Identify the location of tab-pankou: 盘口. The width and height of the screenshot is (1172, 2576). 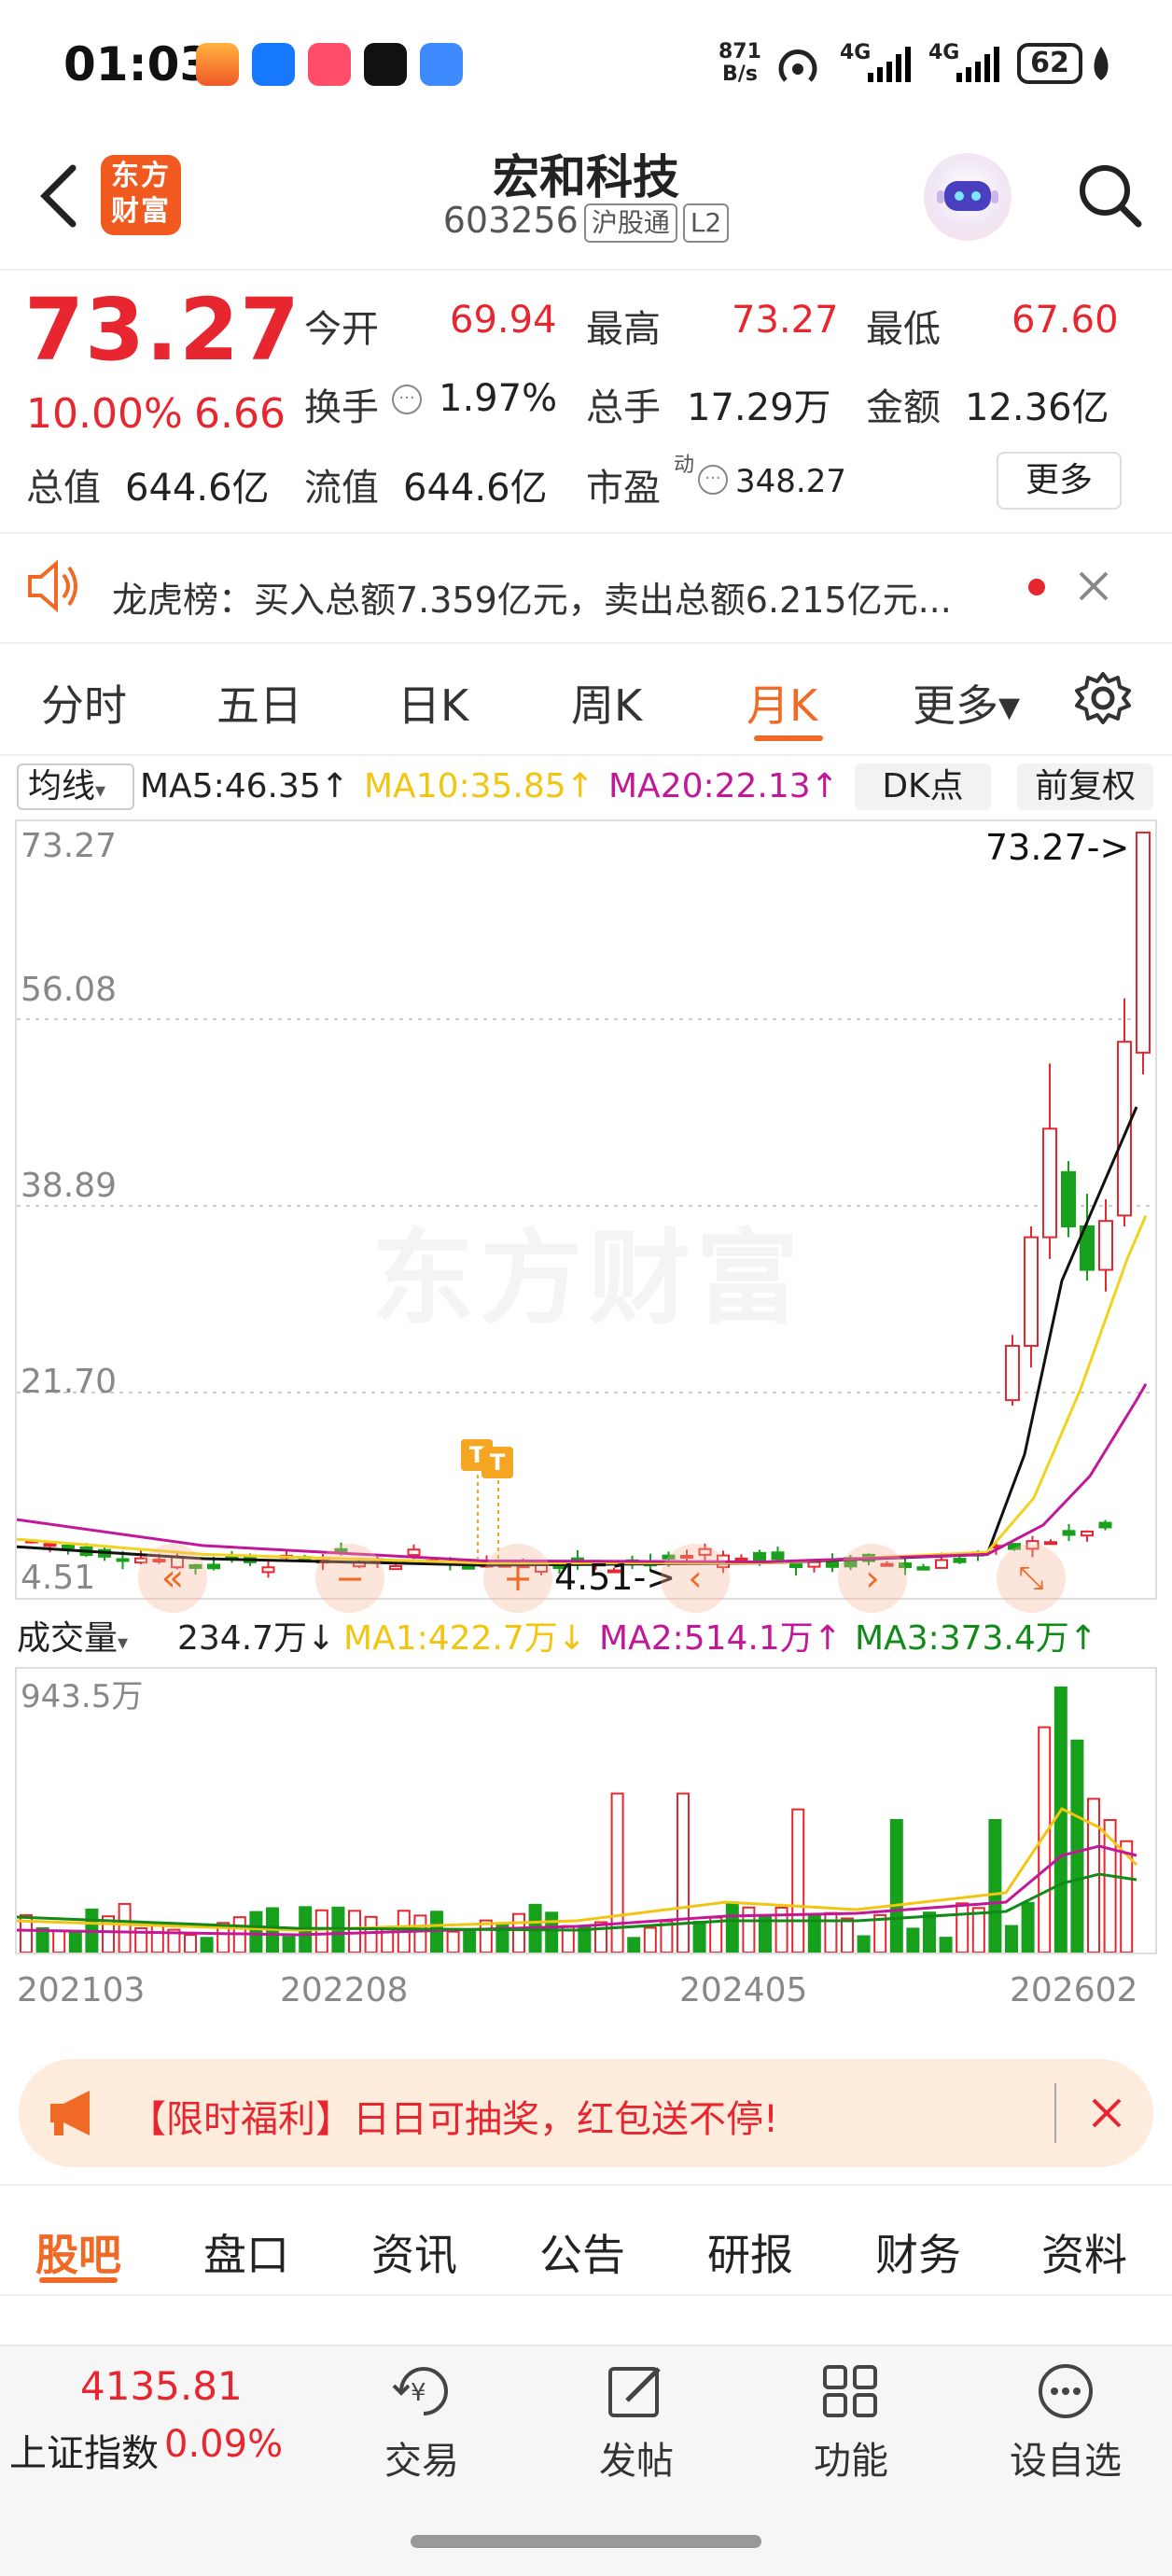
(246, 2252).